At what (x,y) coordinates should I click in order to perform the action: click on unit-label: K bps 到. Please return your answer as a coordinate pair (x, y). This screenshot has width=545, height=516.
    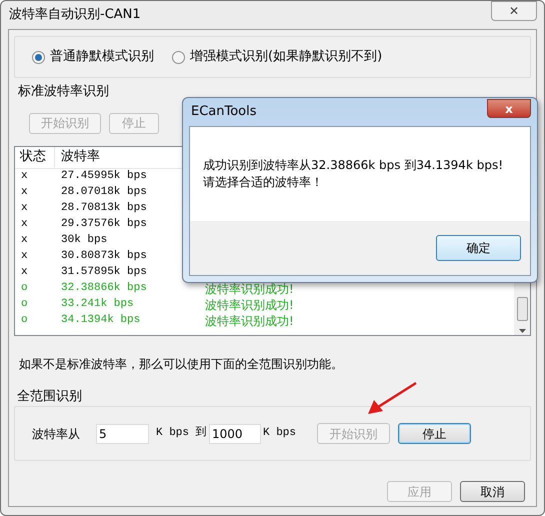
    Looking at the image, I should click on (180, 433).